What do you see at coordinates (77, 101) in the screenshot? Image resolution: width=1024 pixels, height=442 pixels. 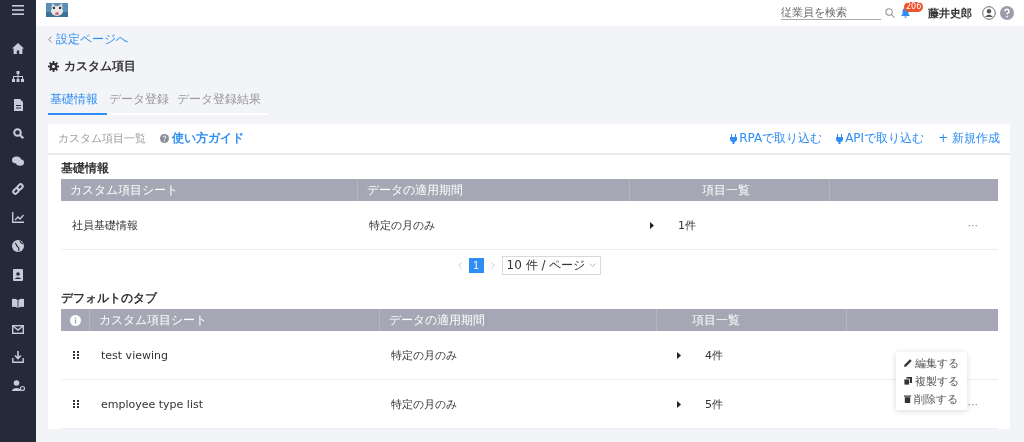 I see `tab: 基礎情報` at bounding box center [77, 101].